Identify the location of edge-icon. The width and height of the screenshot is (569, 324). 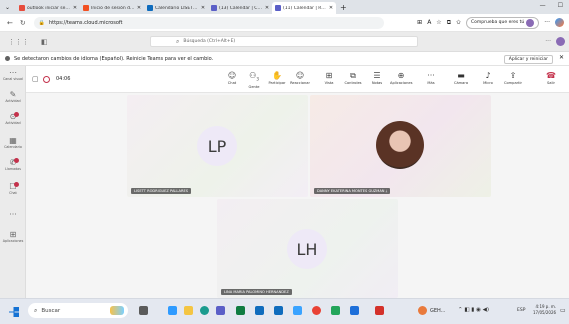
(204, 310).